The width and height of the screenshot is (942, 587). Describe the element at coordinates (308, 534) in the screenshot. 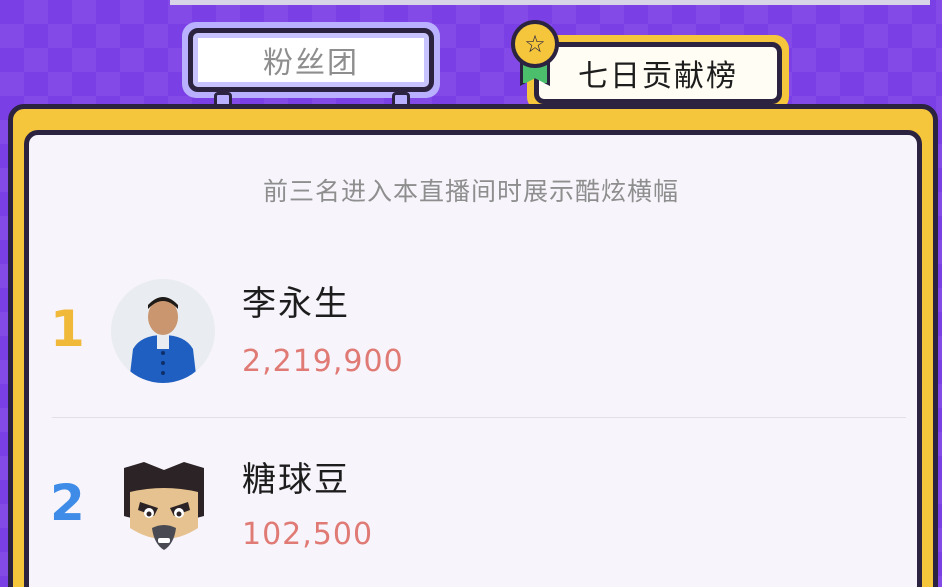

I see `contribution-score: 102,500` at that location.